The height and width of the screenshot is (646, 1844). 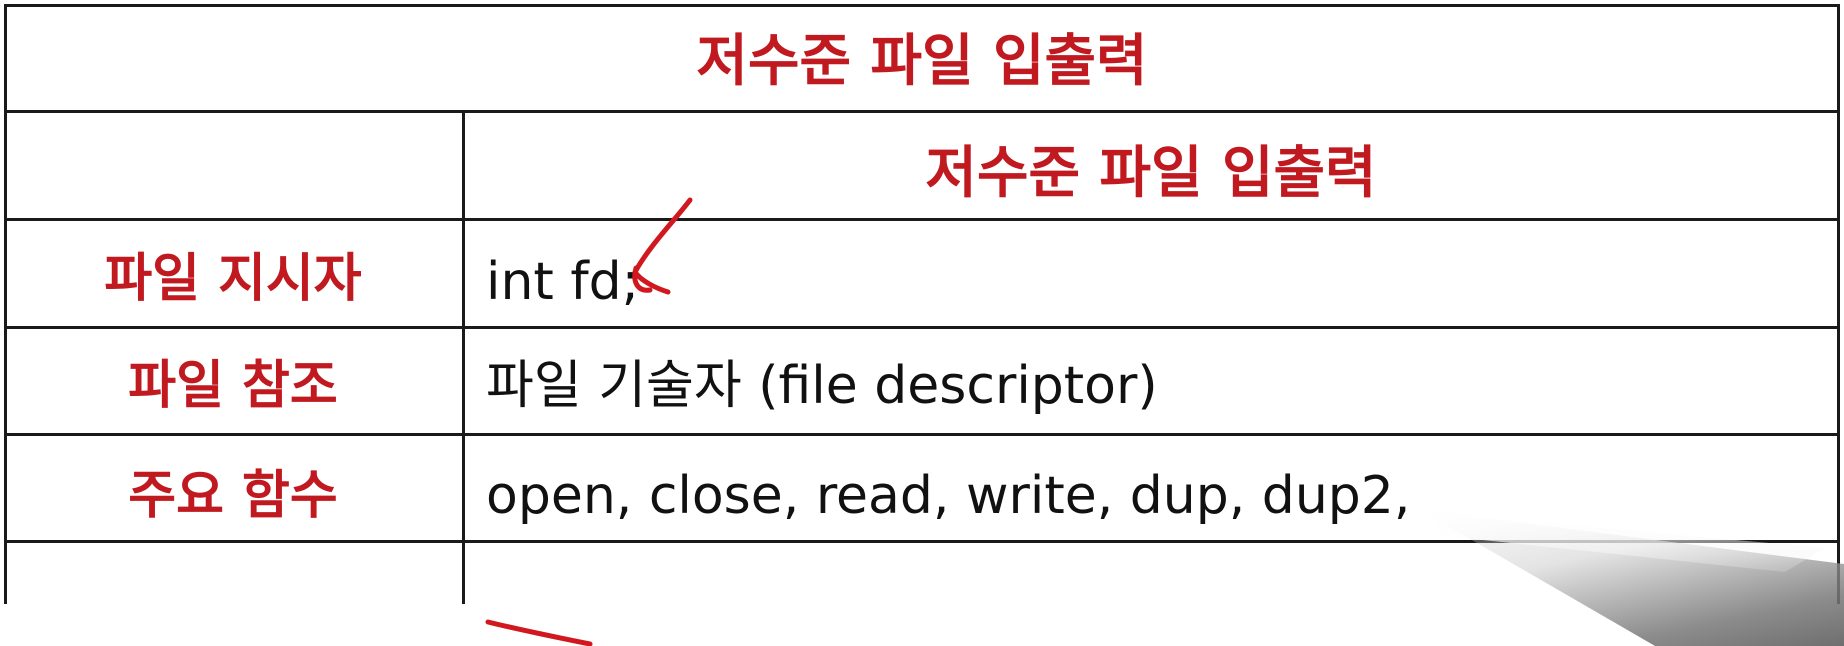 What do you see at coordinates (922, 541) in the screenshot?
I see `table-border-bottom` at bounding box center [922, 541].